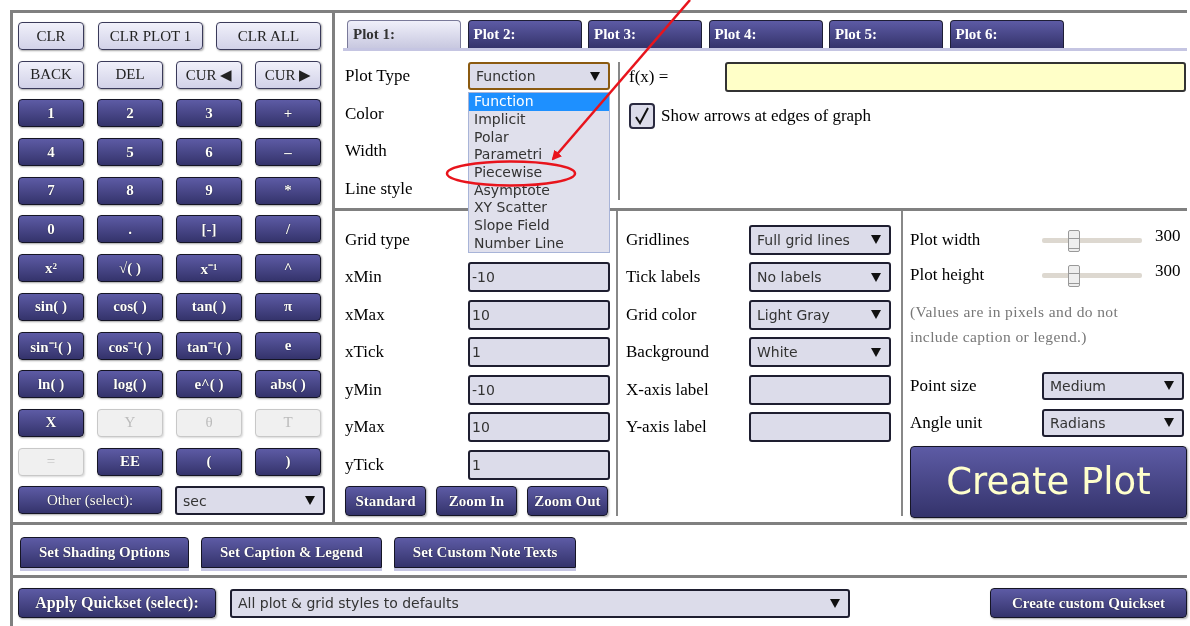 The image size is (1190, 626). Describe the element at coordinates (539, 226) in the screenshot. I see `menu-item: Slope Field` at that location.